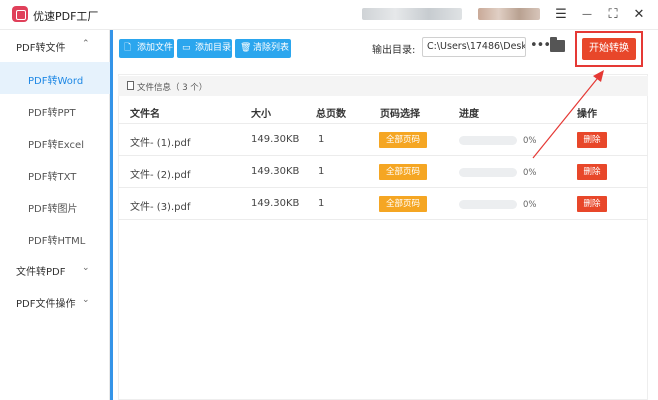  What do you see at coordinates (41, 272) in the screenshot?
I see `sidebar-group-label: 文件转PDF` at bounding box center [41, 272].